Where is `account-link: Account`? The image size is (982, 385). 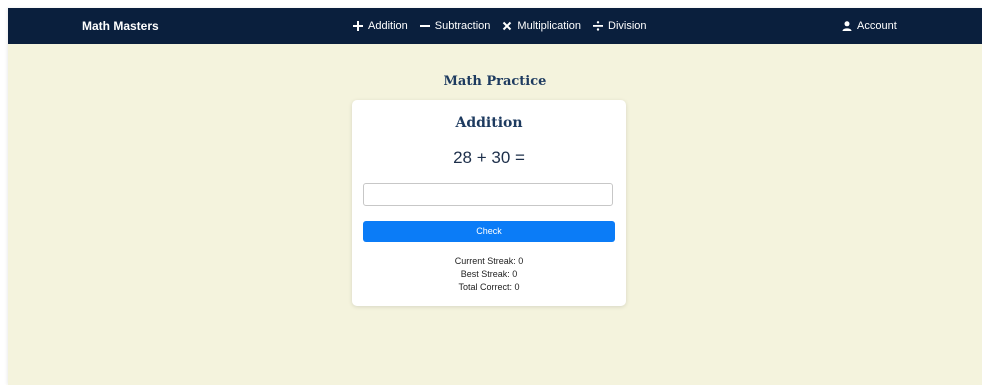
account-link: Account is located at coordinates (869, 26).